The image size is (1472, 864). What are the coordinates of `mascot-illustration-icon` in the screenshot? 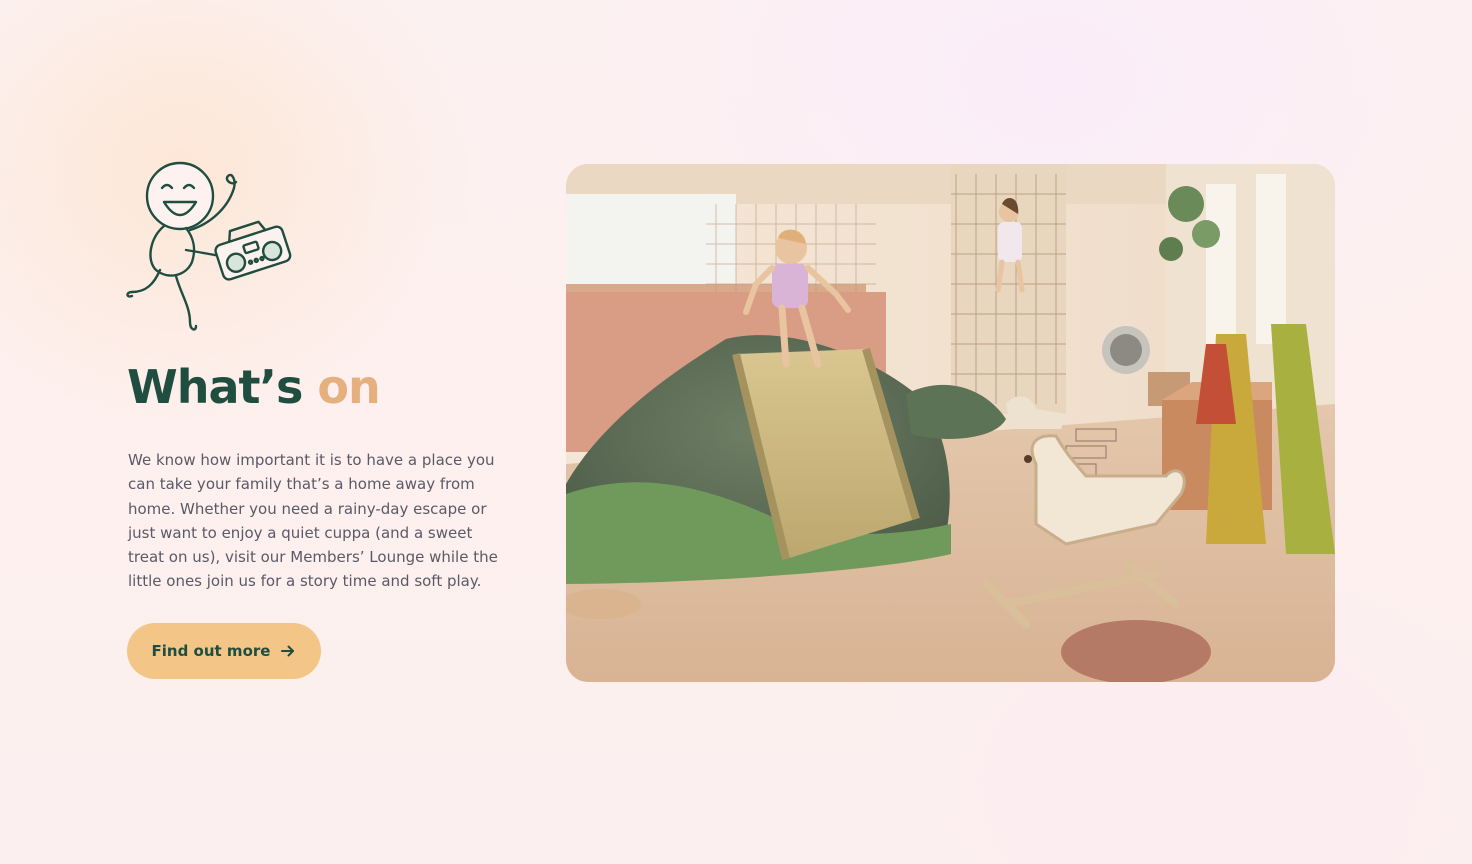 It's located at (209, 248).